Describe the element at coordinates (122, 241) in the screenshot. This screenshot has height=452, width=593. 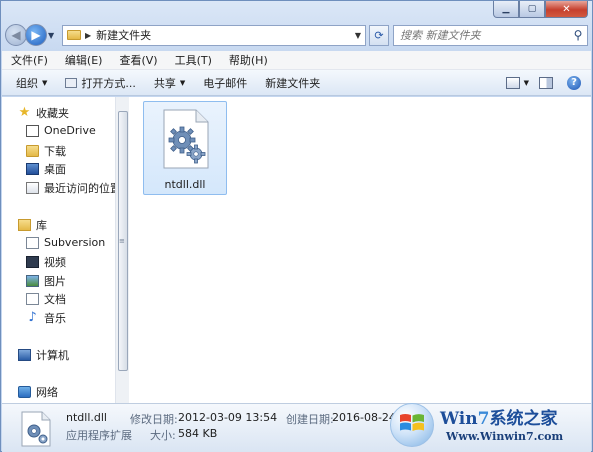
I see `scrollbar-grip-icon: ≡` at that location.